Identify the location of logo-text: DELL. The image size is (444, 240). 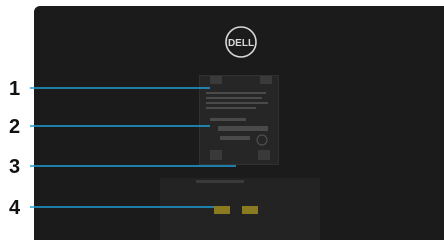
(241, 43).